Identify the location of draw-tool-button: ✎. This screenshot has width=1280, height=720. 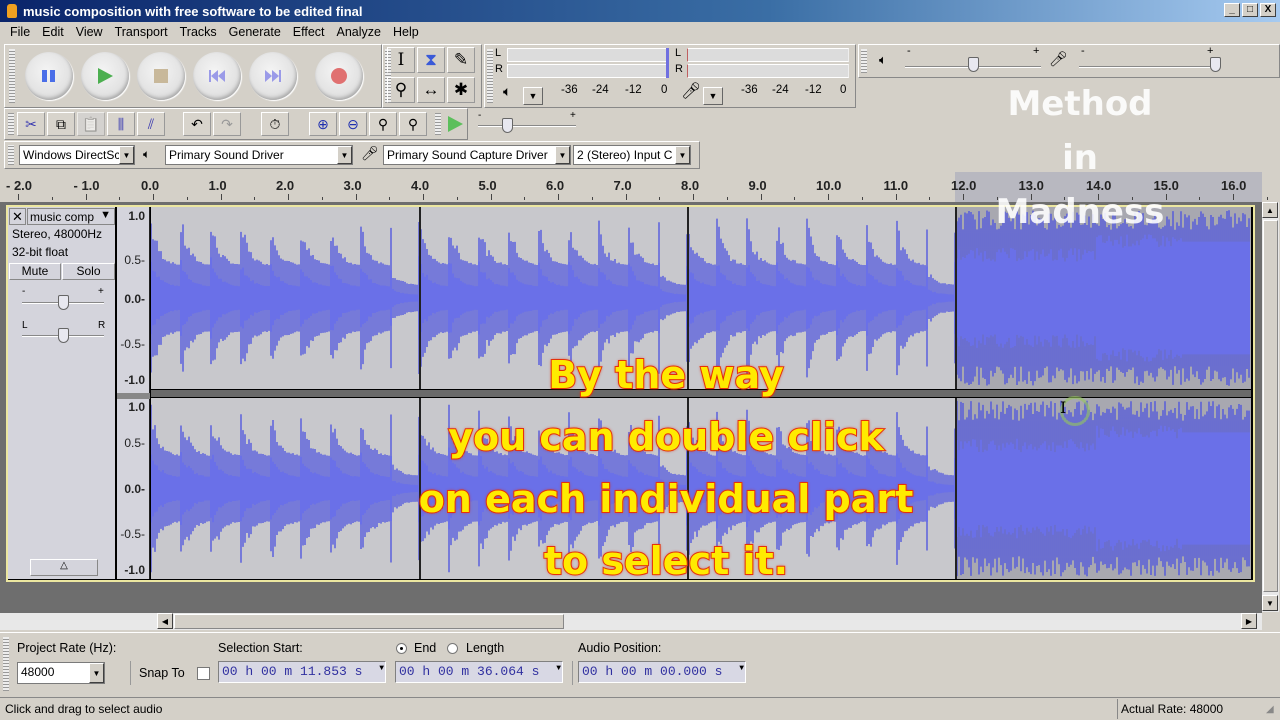
(461, 60).